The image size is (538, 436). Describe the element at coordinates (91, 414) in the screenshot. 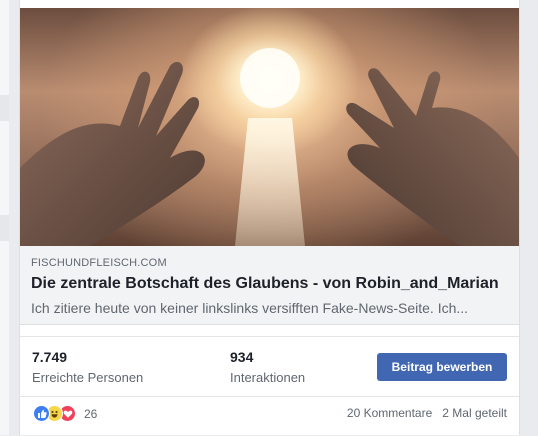

I see `reaction-count: 26` at that location.